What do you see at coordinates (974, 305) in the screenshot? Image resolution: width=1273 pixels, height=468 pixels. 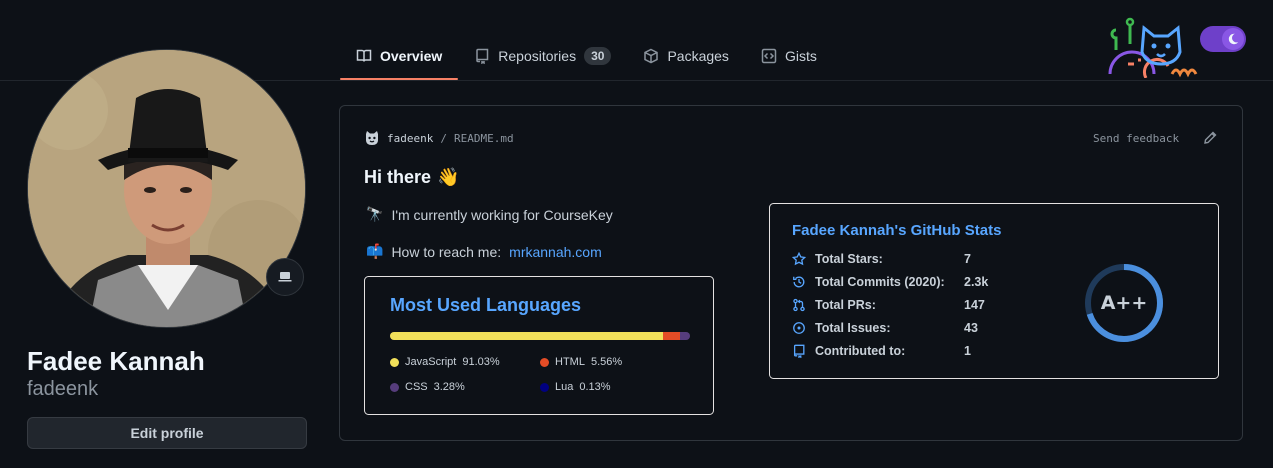 I see `stat-value: 147` at bounding box center [974, 305].